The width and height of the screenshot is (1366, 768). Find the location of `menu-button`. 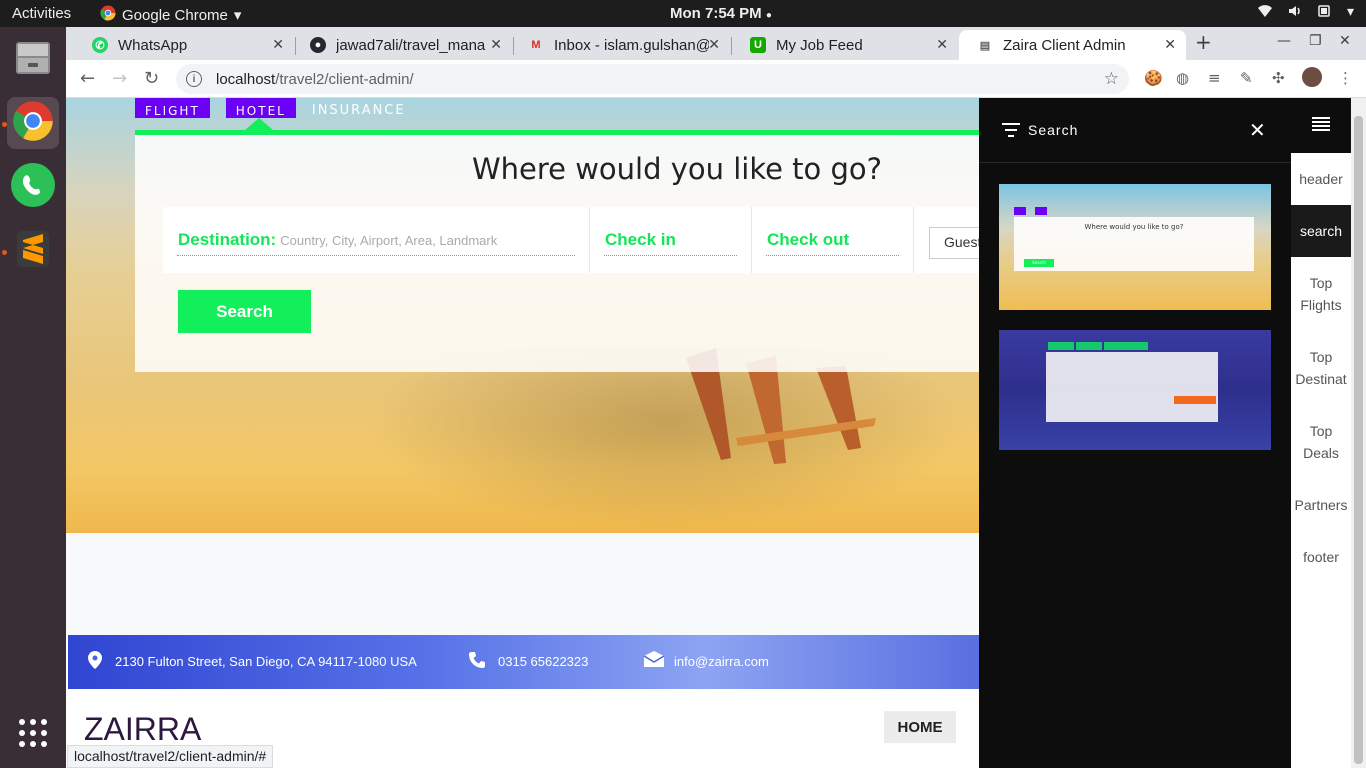

menu-button is located at coordinates (1321, 125).